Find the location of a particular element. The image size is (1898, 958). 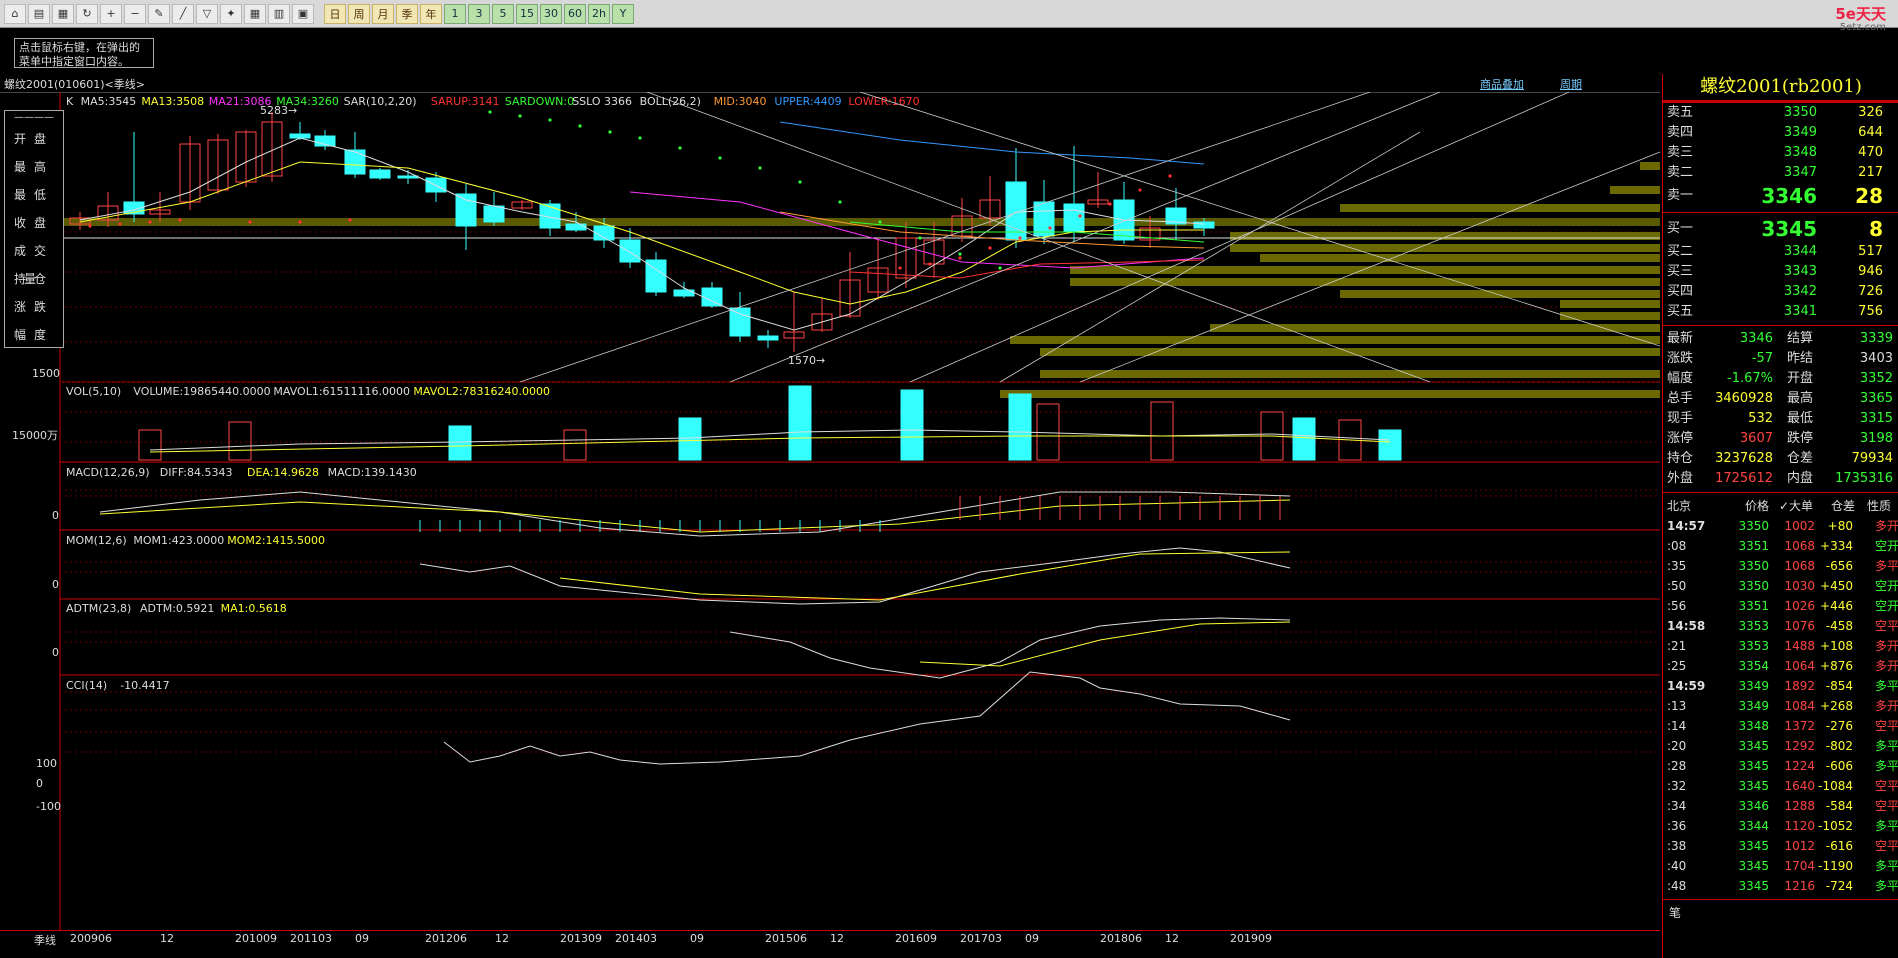

data-menu-item: 收盘 is located at coordinates (34, 223).